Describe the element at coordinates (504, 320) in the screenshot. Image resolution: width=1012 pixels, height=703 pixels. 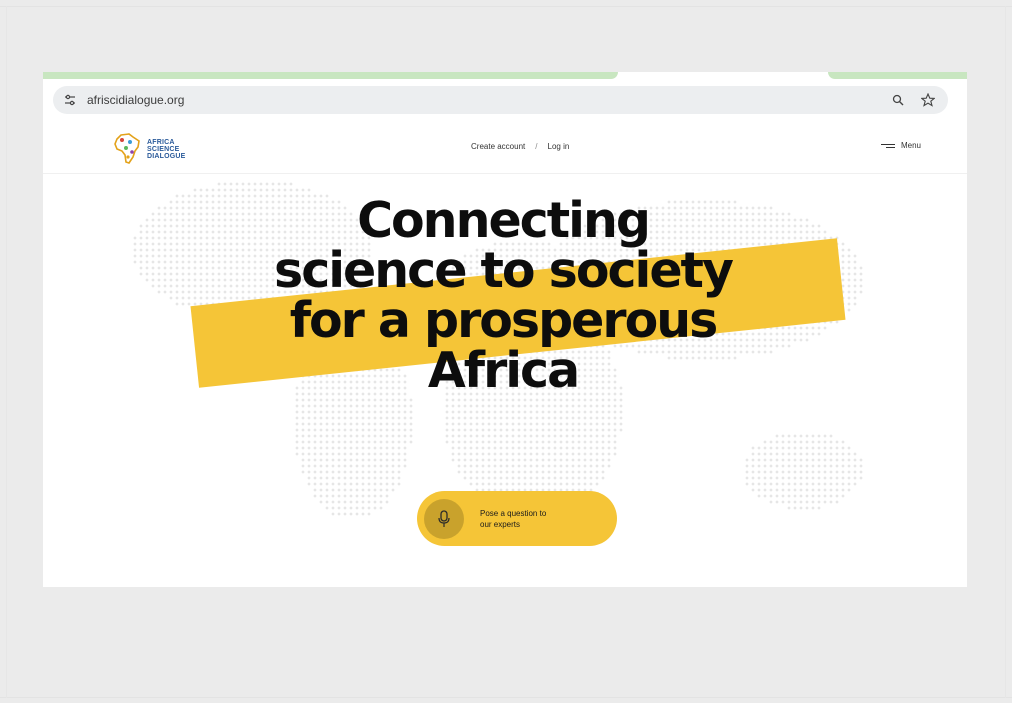
I see `headline-line-3: for a prosperous` at that location.